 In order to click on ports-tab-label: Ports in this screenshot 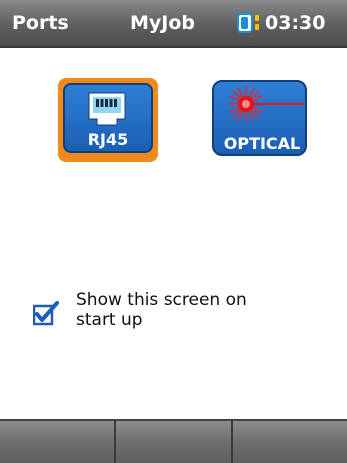, I will do `click(40, 23)`.